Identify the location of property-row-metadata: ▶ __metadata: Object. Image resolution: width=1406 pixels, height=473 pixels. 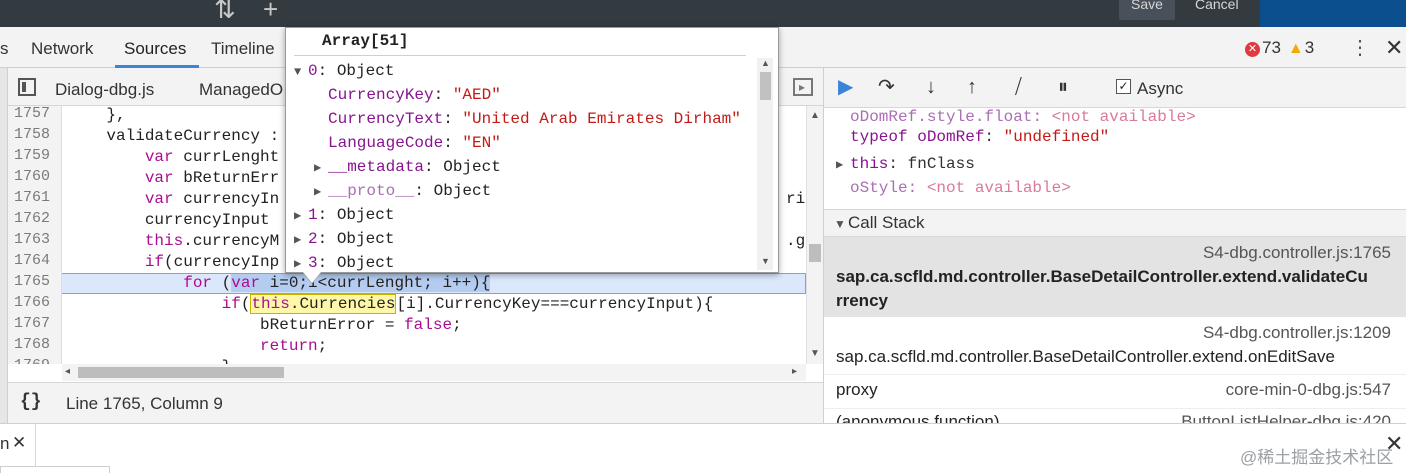
(407, 167).